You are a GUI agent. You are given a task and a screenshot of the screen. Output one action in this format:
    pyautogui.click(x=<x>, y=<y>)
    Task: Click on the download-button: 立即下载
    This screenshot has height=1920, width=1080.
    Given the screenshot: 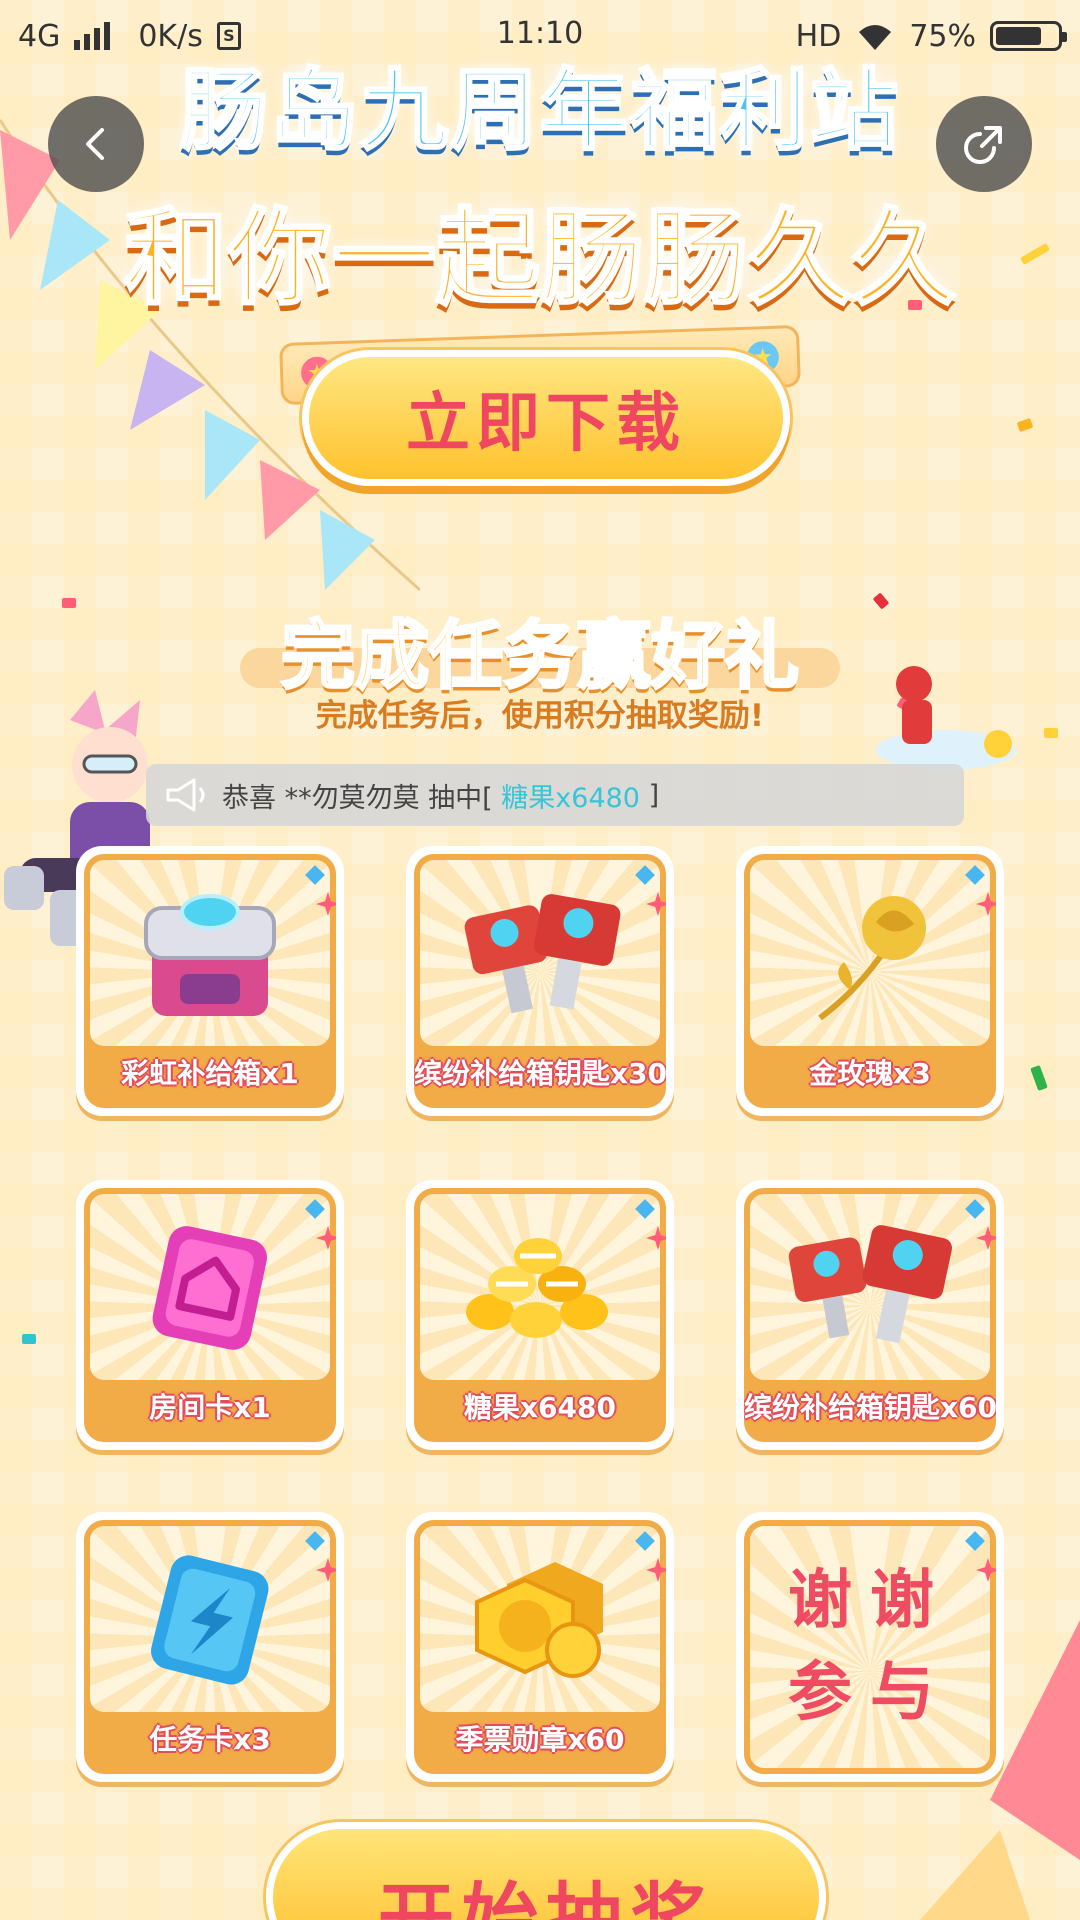 What is the action you would take?
    pyautogui.click(x=546, y=418)
    